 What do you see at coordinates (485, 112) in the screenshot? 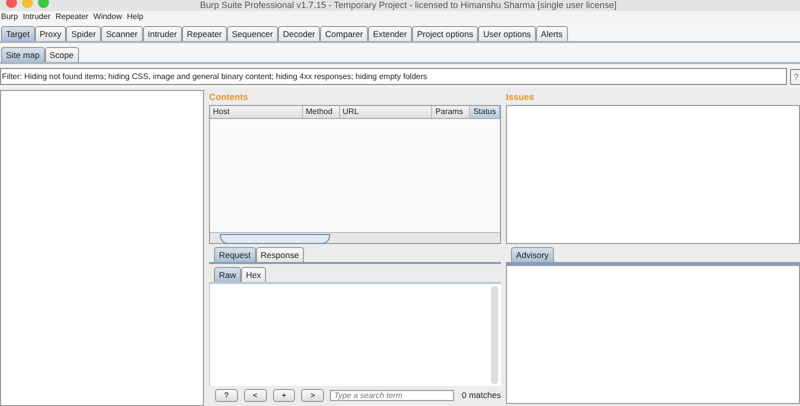
I see `column-header: Status` at bounding box center [485, 112].